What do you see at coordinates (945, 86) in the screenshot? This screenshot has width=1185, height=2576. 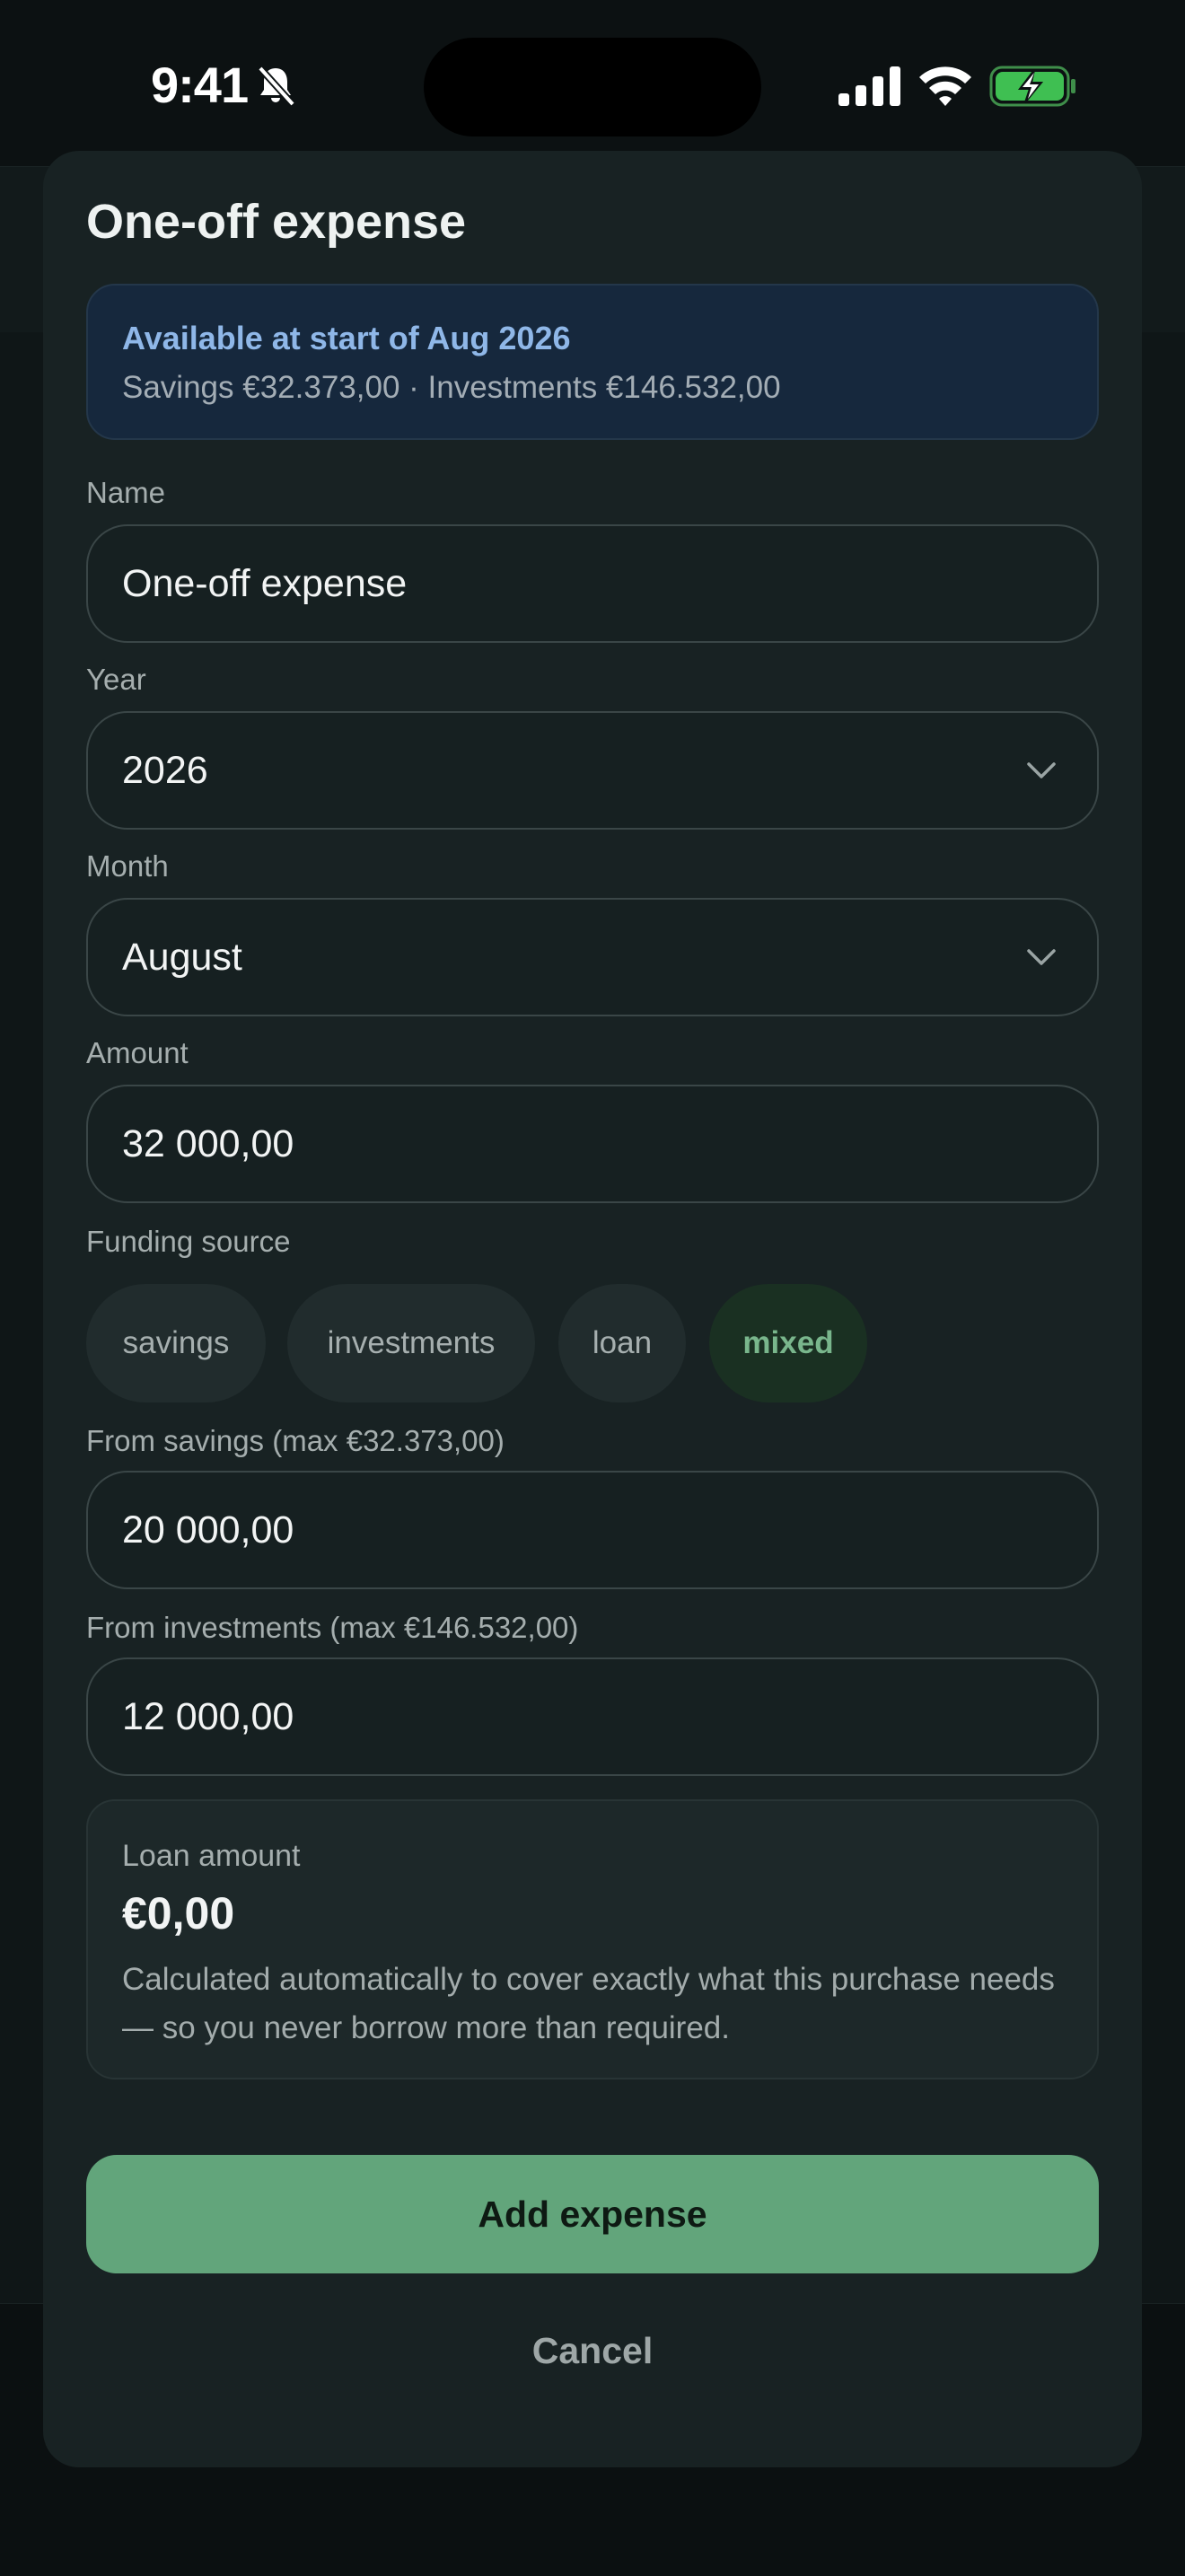 I see `wifi-icon` at bounding box center [945, 86].